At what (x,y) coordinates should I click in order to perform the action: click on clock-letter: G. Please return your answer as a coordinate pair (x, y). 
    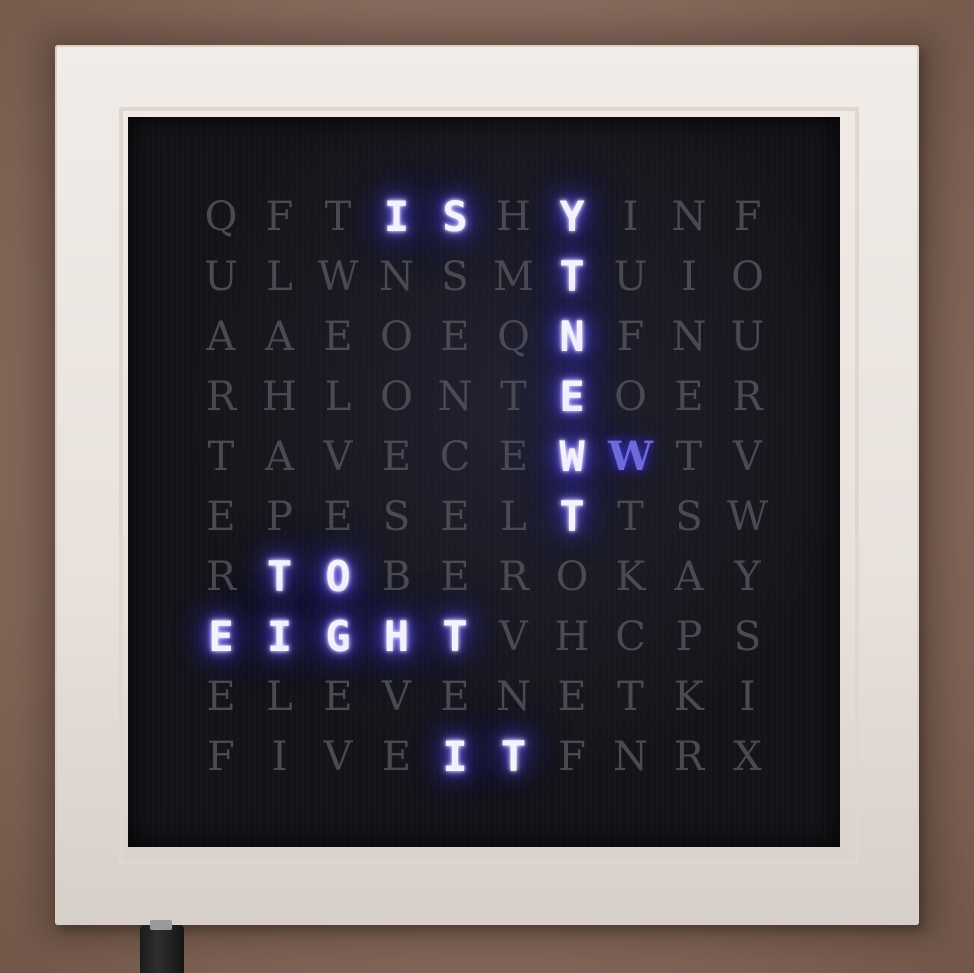
    Looking at the image, I should click on (338, 636).